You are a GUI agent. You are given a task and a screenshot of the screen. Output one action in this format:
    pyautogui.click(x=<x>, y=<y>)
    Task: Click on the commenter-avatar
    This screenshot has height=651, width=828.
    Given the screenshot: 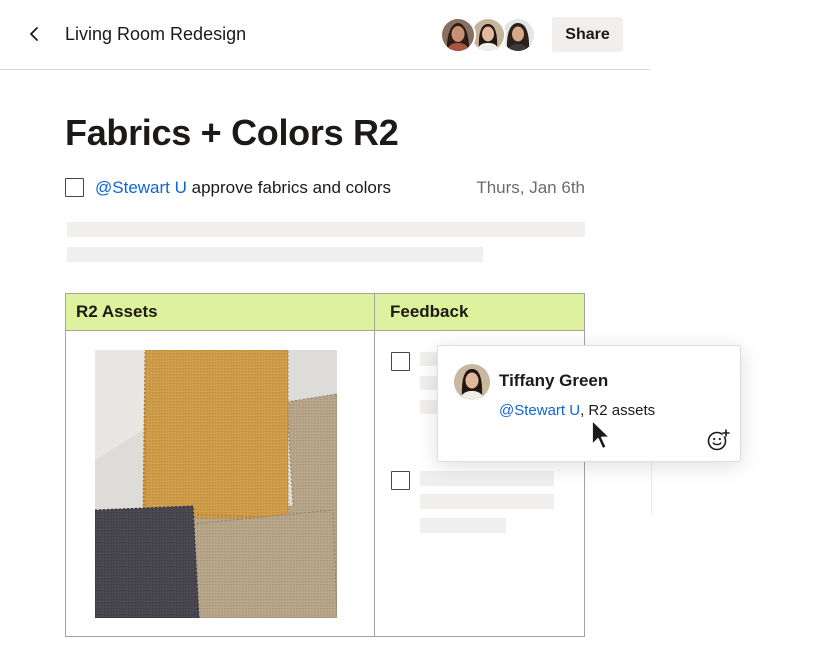 What is the action you would take?
    pyautogui.click(x=472, y=382)
    